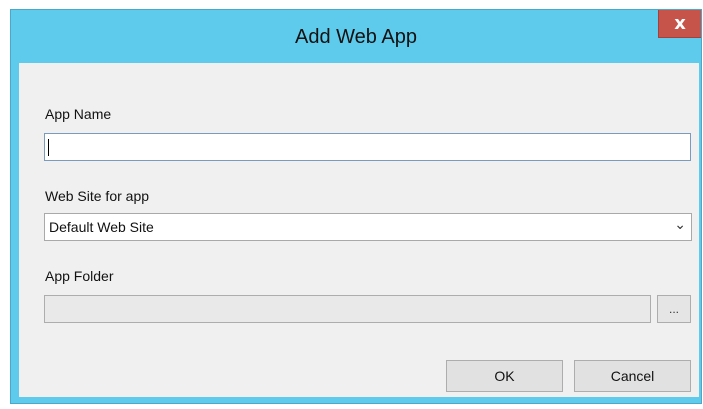 This screenshot has width=703, height=409. Describe the element at coordinates (79, 276) in the screenshot. I see `app-folder-label: App Folder` at that location.